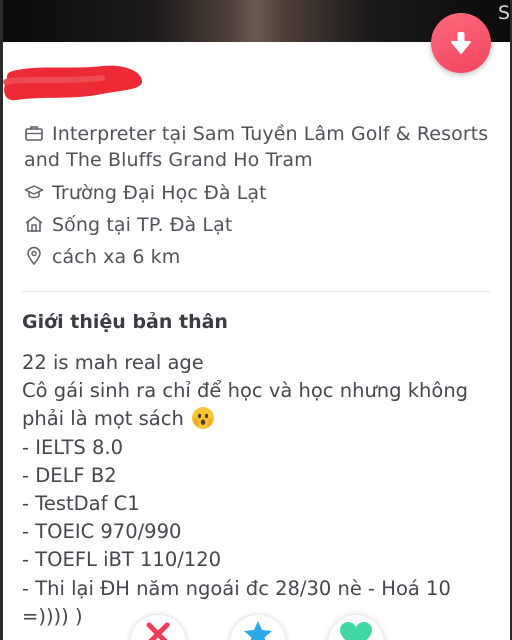  I want to click on school-row: Trường Đại Học Đà Lạt, so click(145, 193).